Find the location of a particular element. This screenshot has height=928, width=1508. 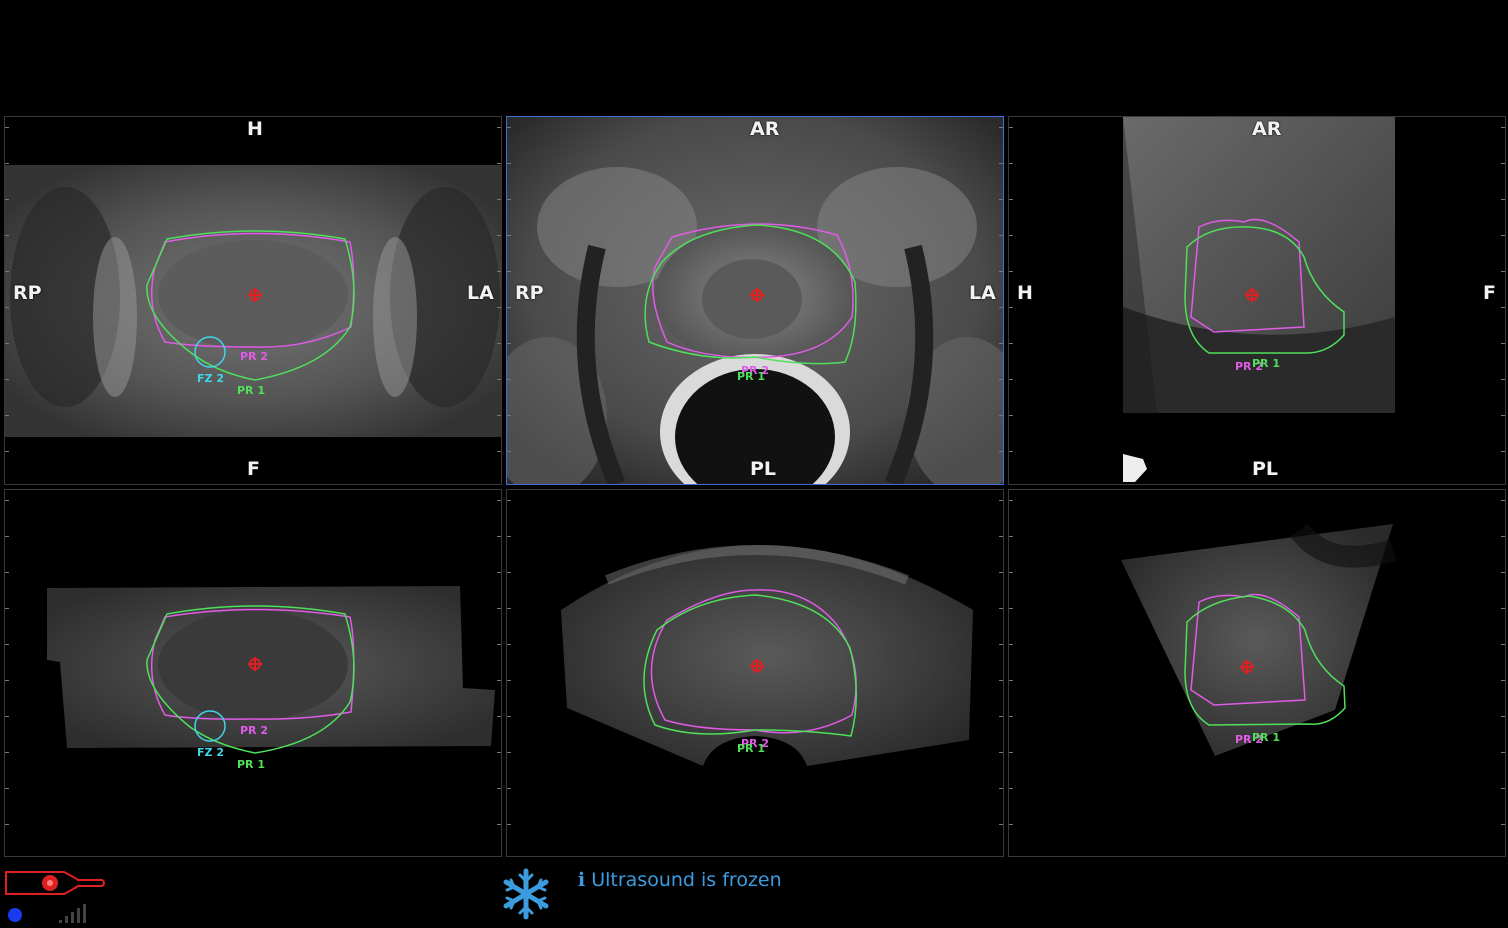

viewport-mri-coronal: PR 2 PR 1 FZ 2 H F RP LA is located at coordinates (253, 300).